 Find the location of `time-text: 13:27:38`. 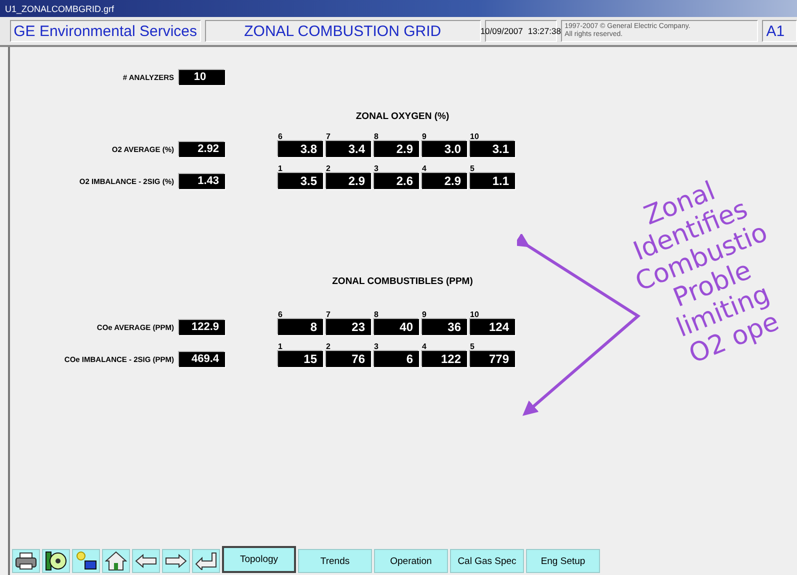

time-text: 13:27:38 is located at coordinates (544, 31).